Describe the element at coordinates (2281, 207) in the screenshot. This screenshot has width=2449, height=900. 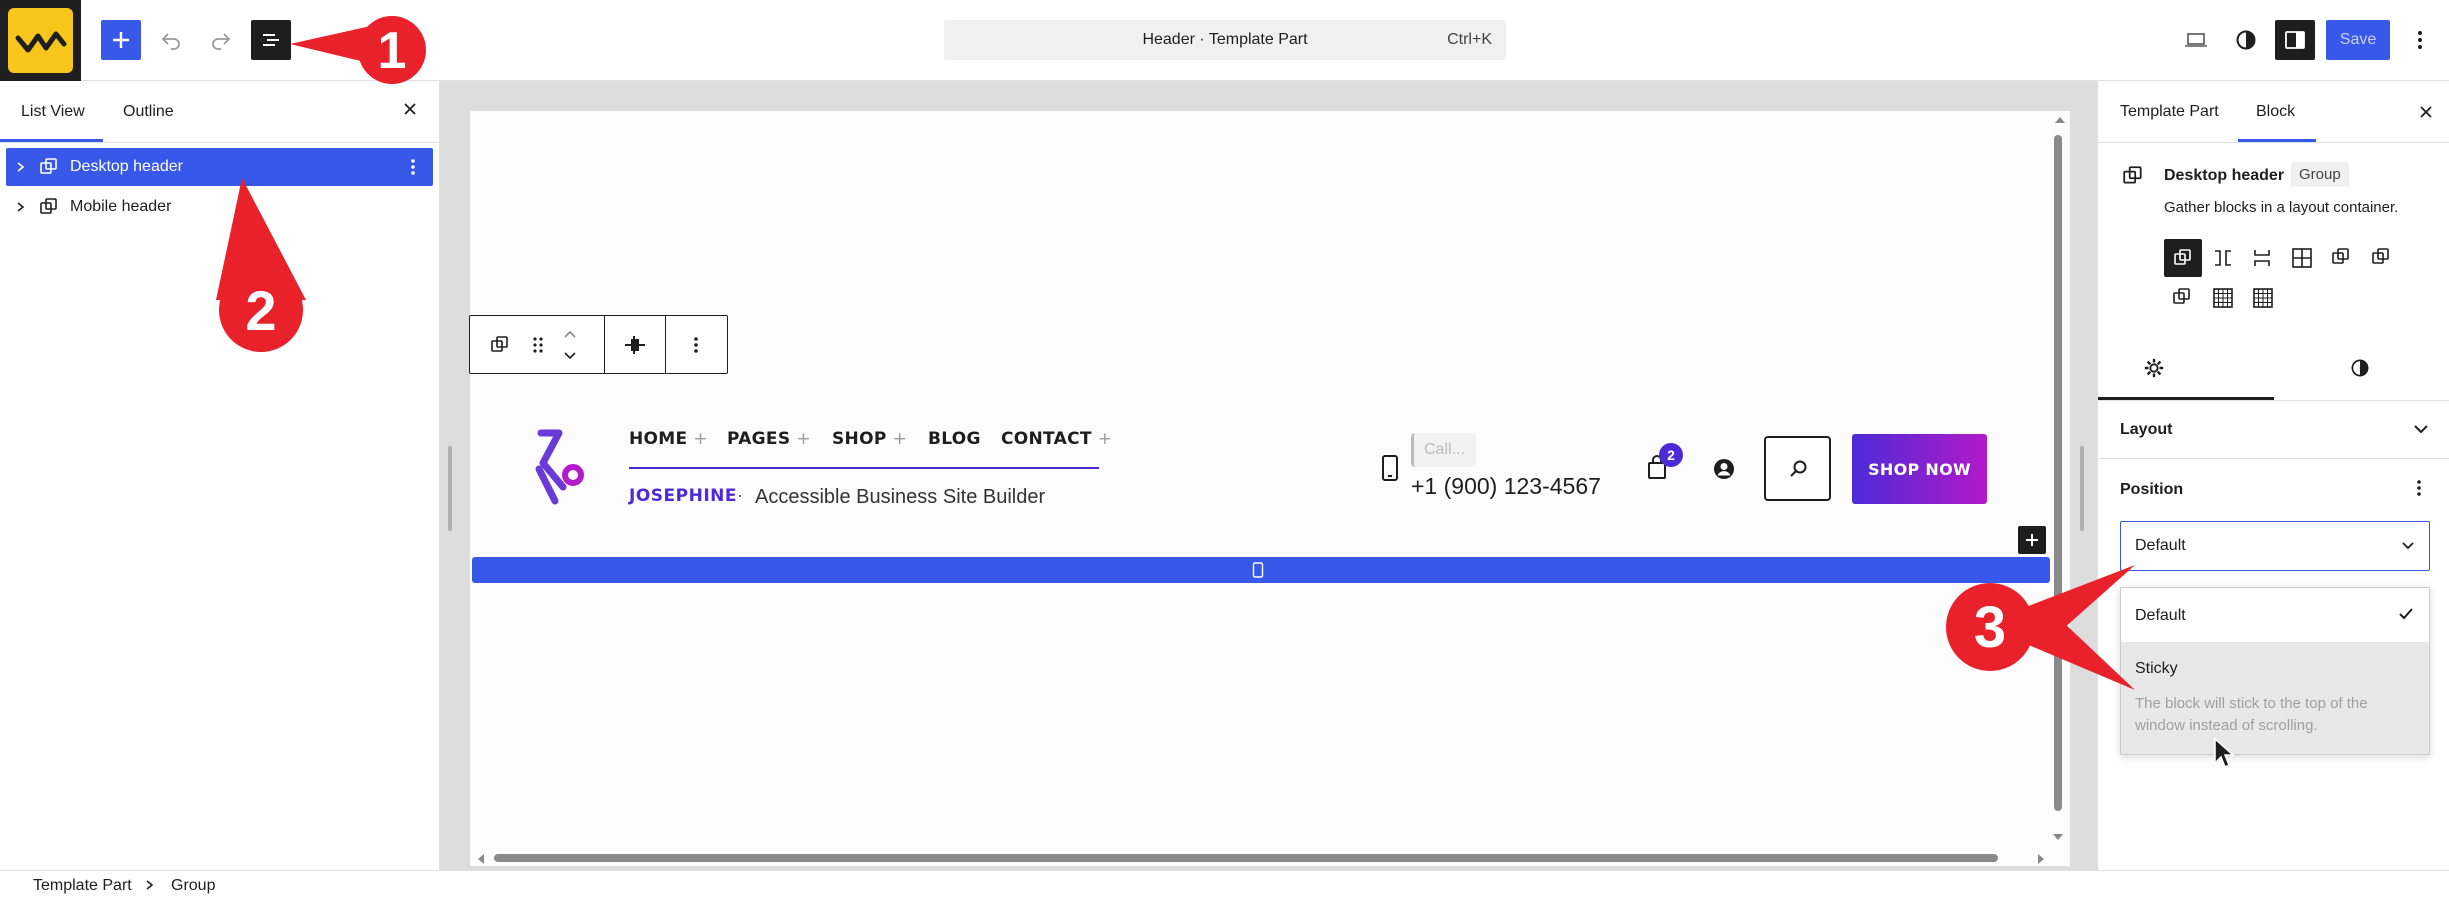
I see `block-description: Gather blocks in a layout container.` at that location.